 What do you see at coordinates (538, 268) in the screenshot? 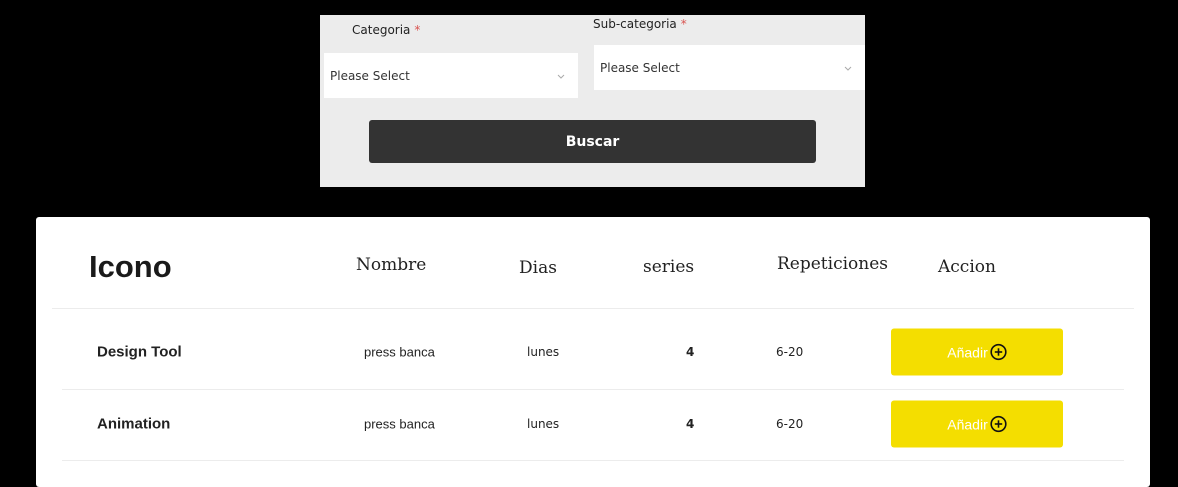
I see `header-dias: Dias` at bounding box center [538, 268].